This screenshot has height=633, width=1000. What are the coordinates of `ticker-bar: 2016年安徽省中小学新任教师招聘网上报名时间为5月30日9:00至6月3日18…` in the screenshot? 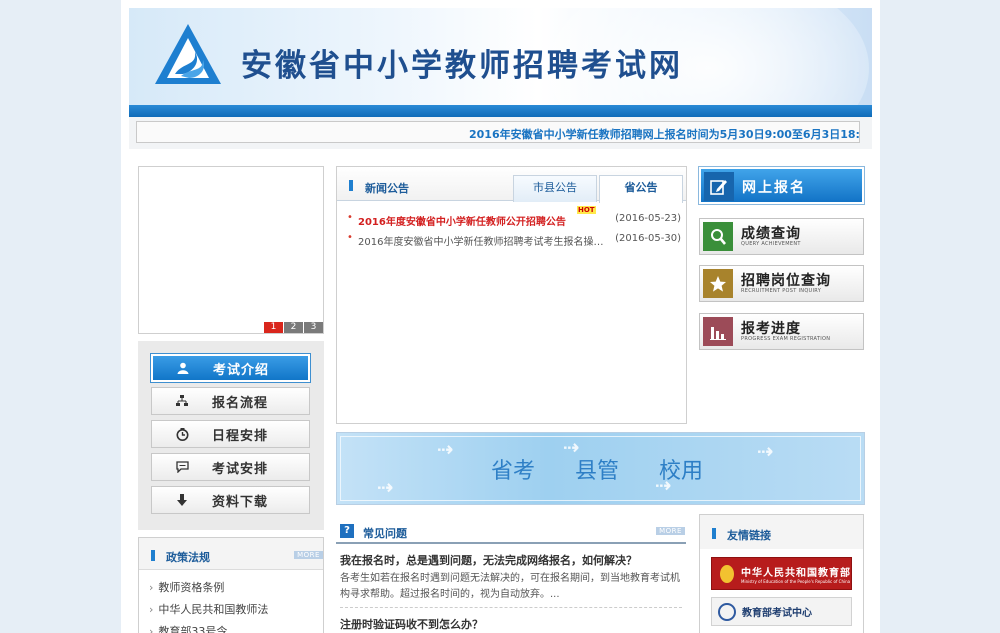 It's located at (500, 133).